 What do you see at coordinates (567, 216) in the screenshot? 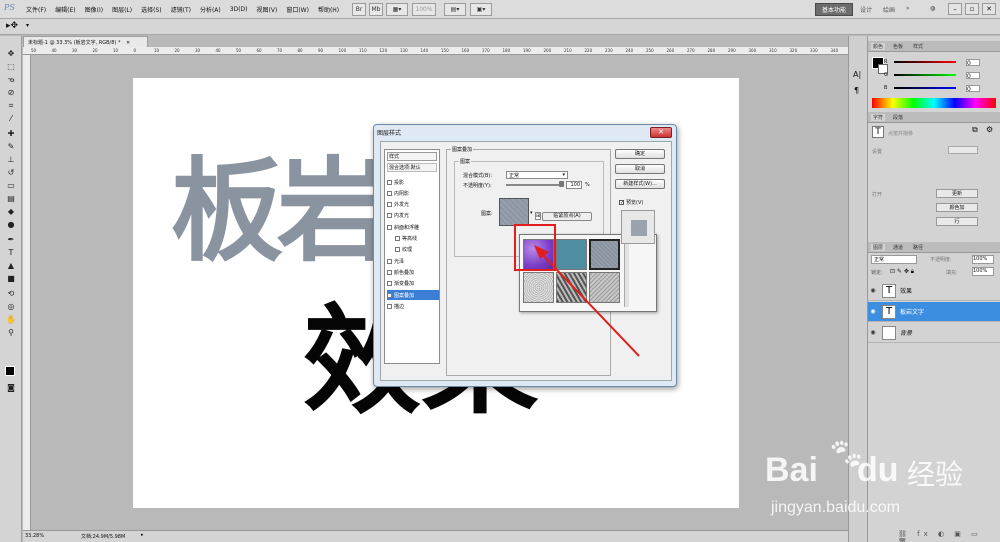
I see `snap-to-origin-button: 贴紧原点(A)` at bounding box center [567, 216].